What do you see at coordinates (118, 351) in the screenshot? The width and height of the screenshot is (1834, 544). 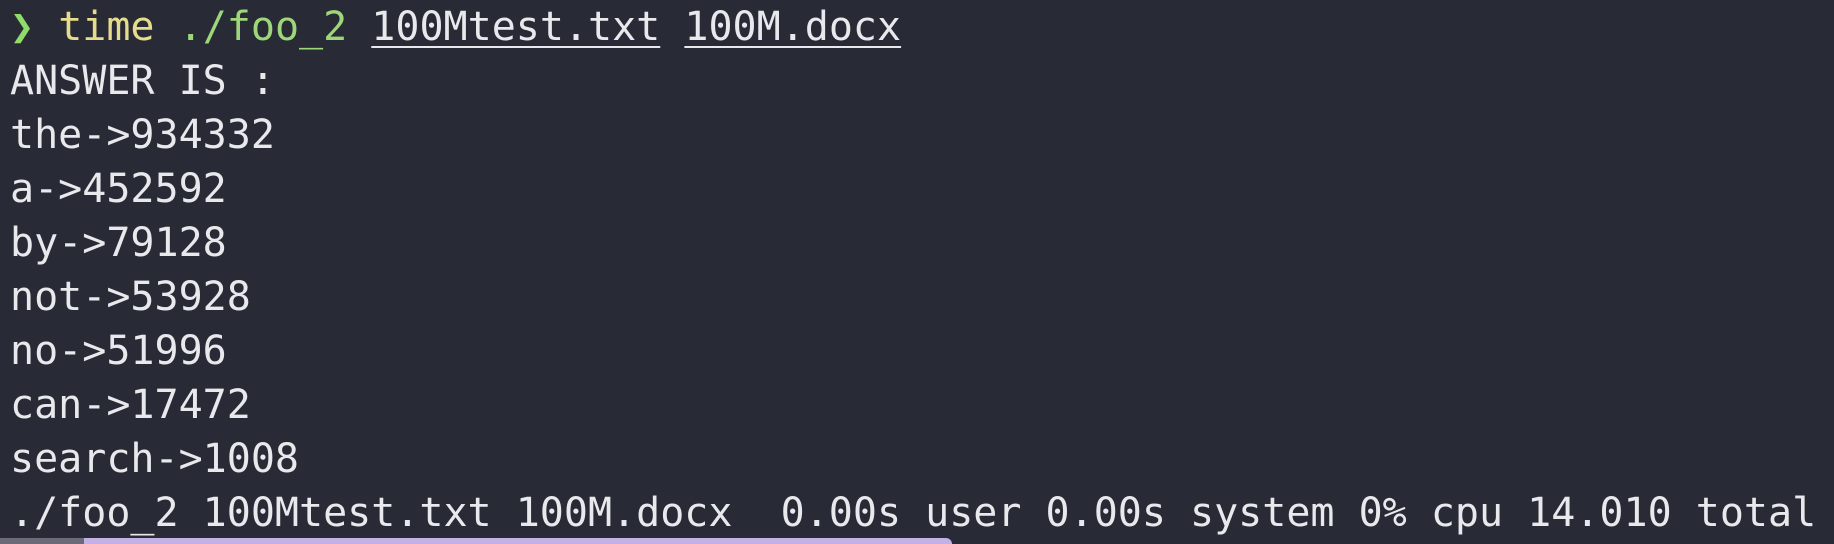 I see `result-line: no->51996` at bounding box center [118, 351].